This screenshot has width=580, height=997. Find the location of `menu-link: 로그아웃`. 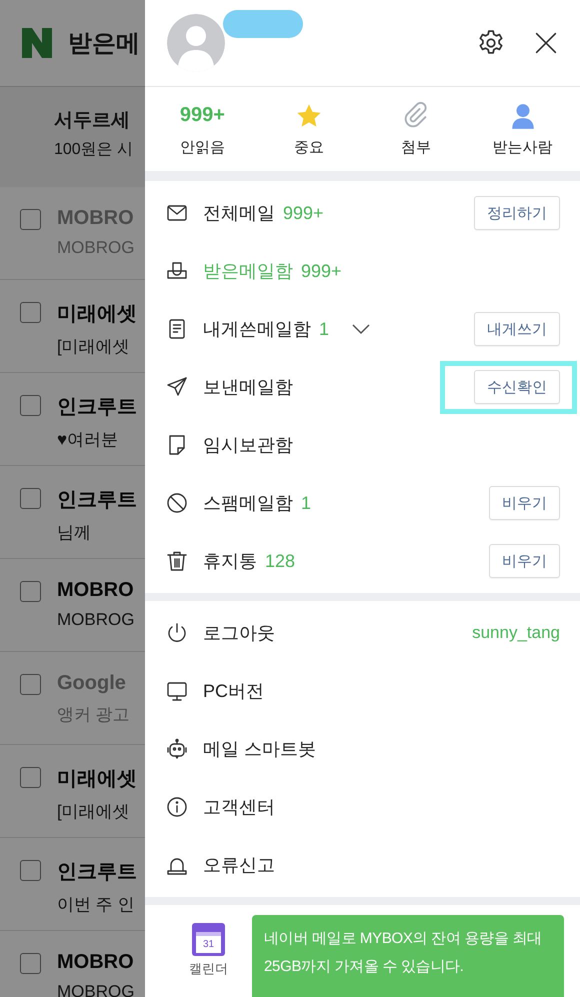

menu-link: 로그아웃 is located at coordinates (239, 633).